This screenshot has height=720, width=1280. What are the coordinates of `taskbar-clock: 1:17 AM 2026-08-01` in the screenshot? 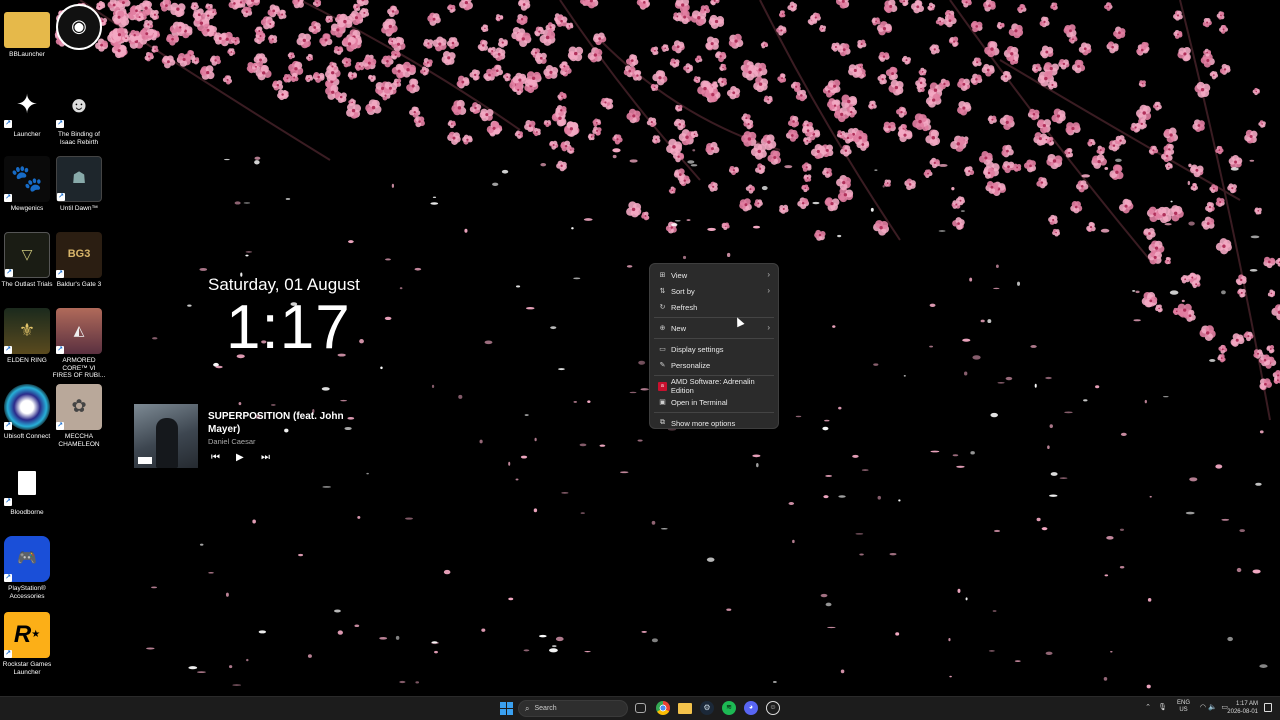 It's located at (1242, 708).